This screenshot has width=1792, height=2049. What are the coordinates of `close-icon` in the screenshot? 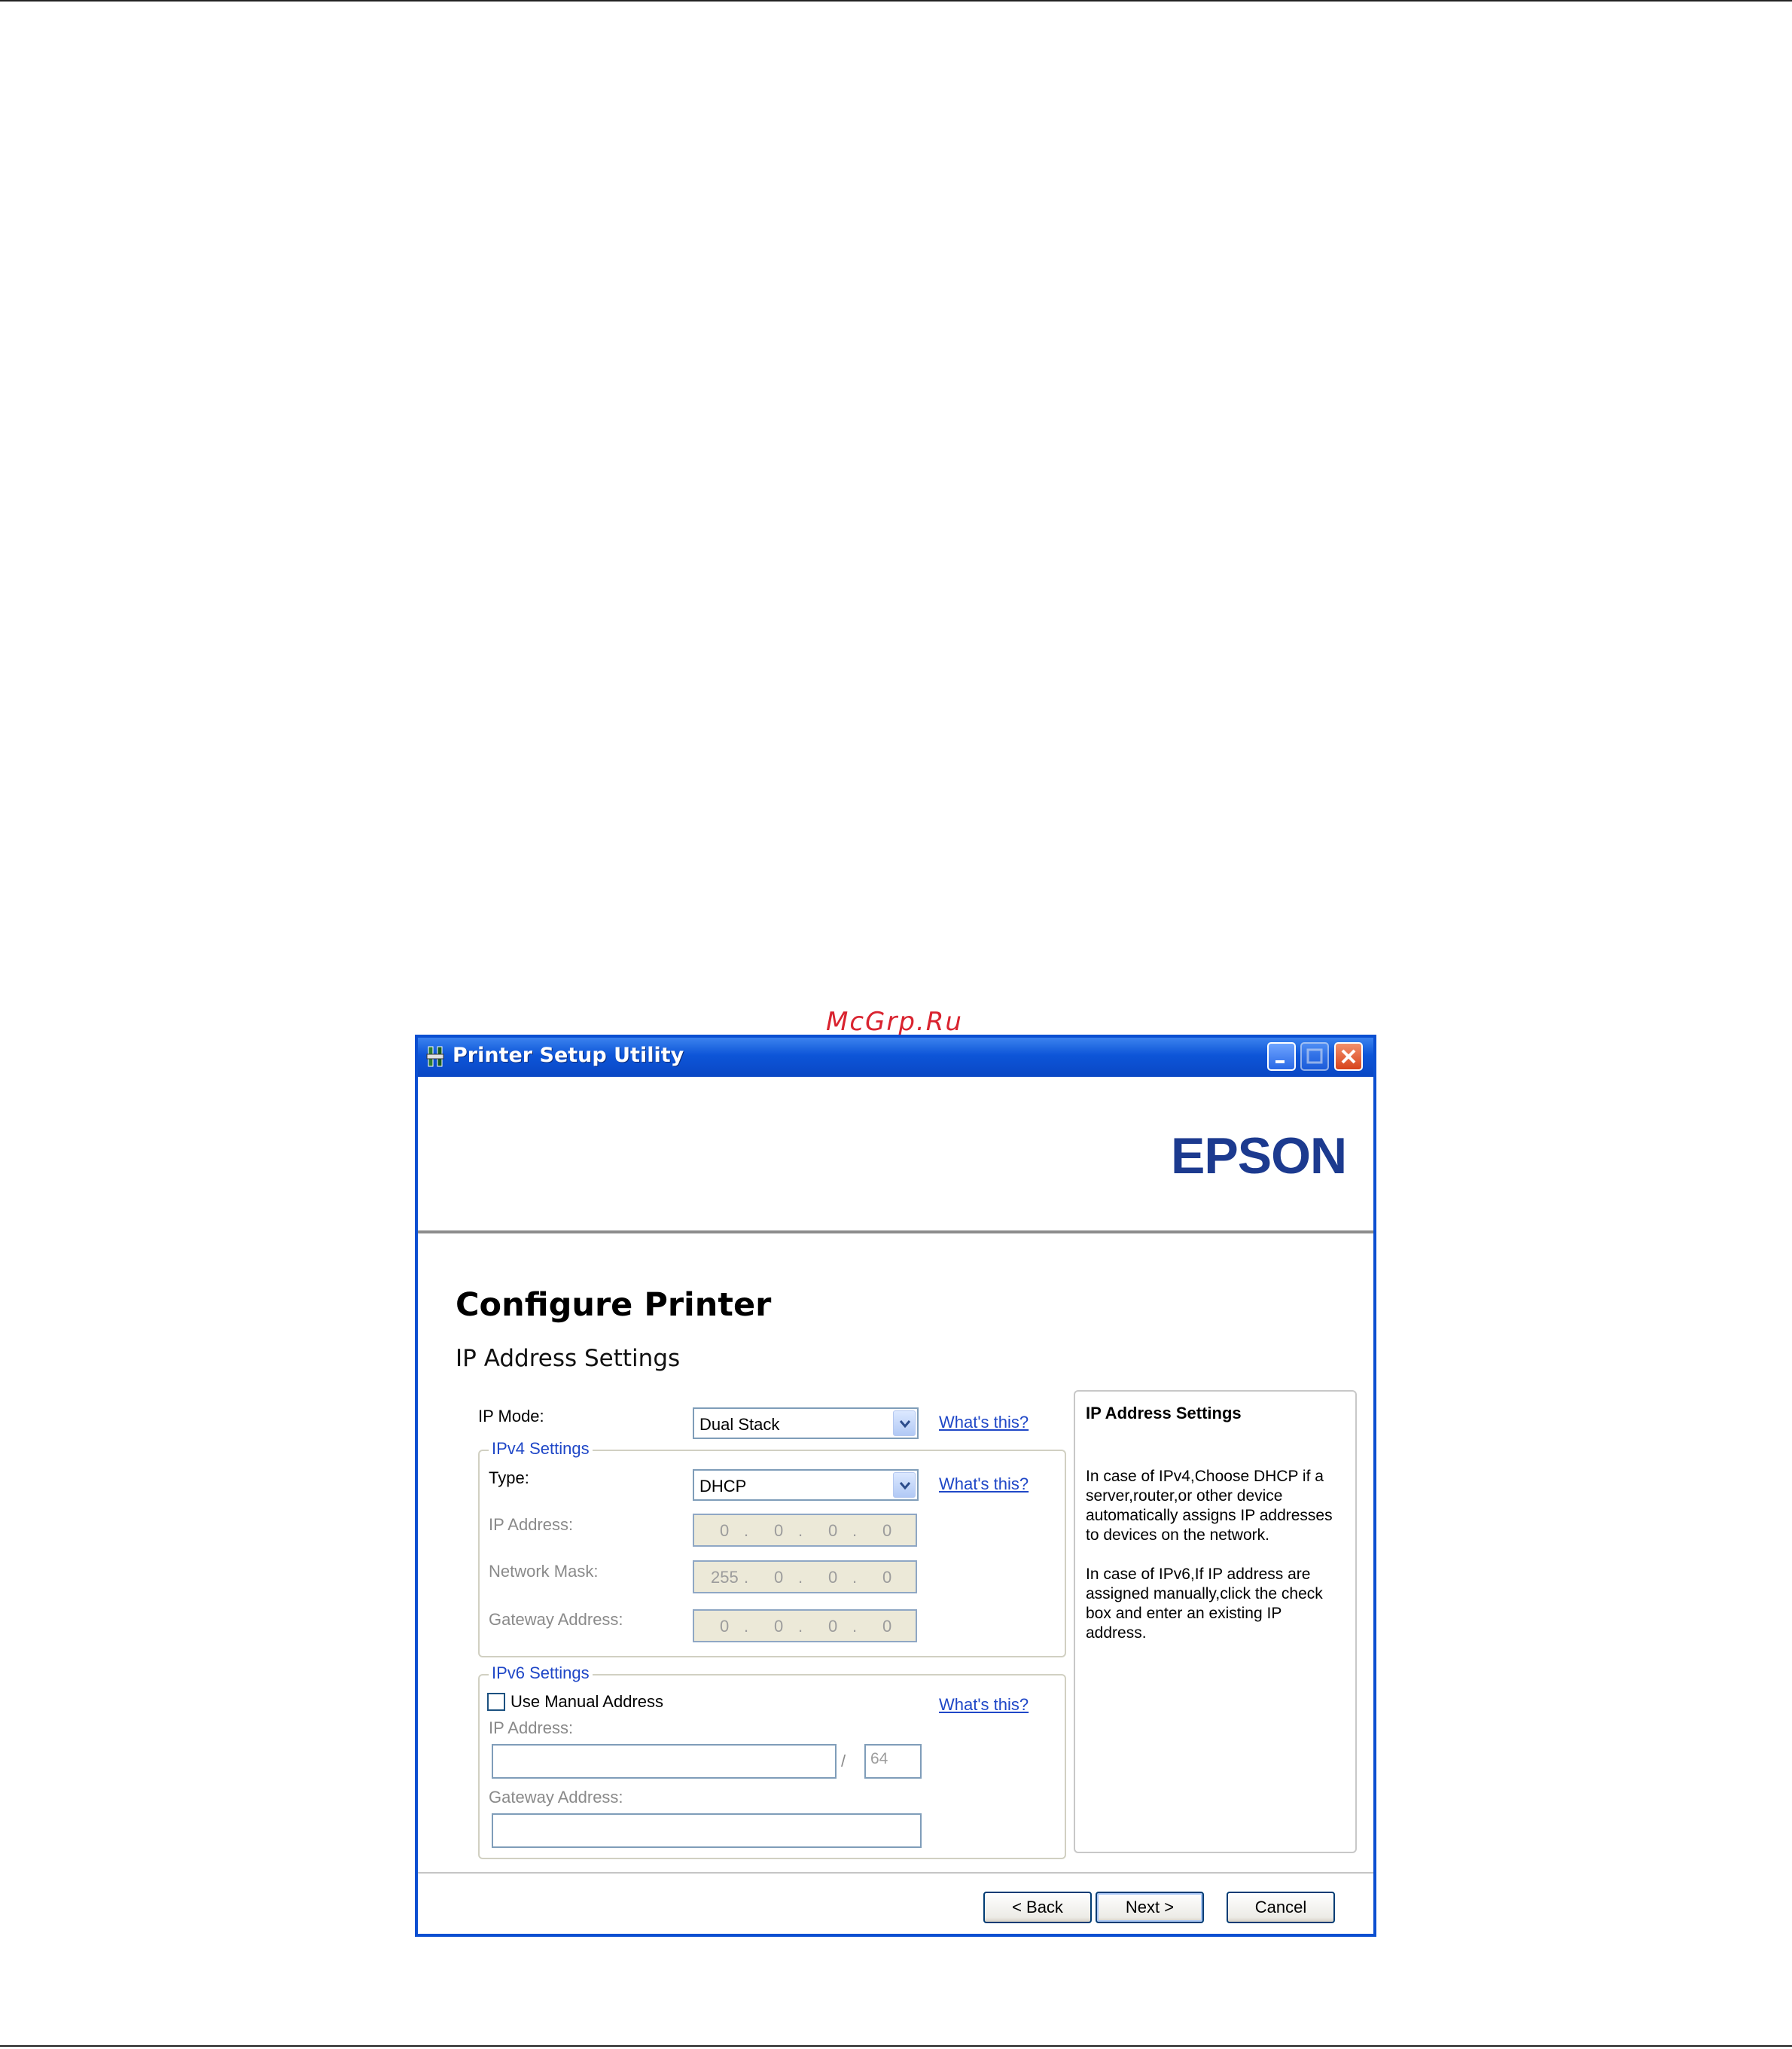 It's located at (1348, 1056).